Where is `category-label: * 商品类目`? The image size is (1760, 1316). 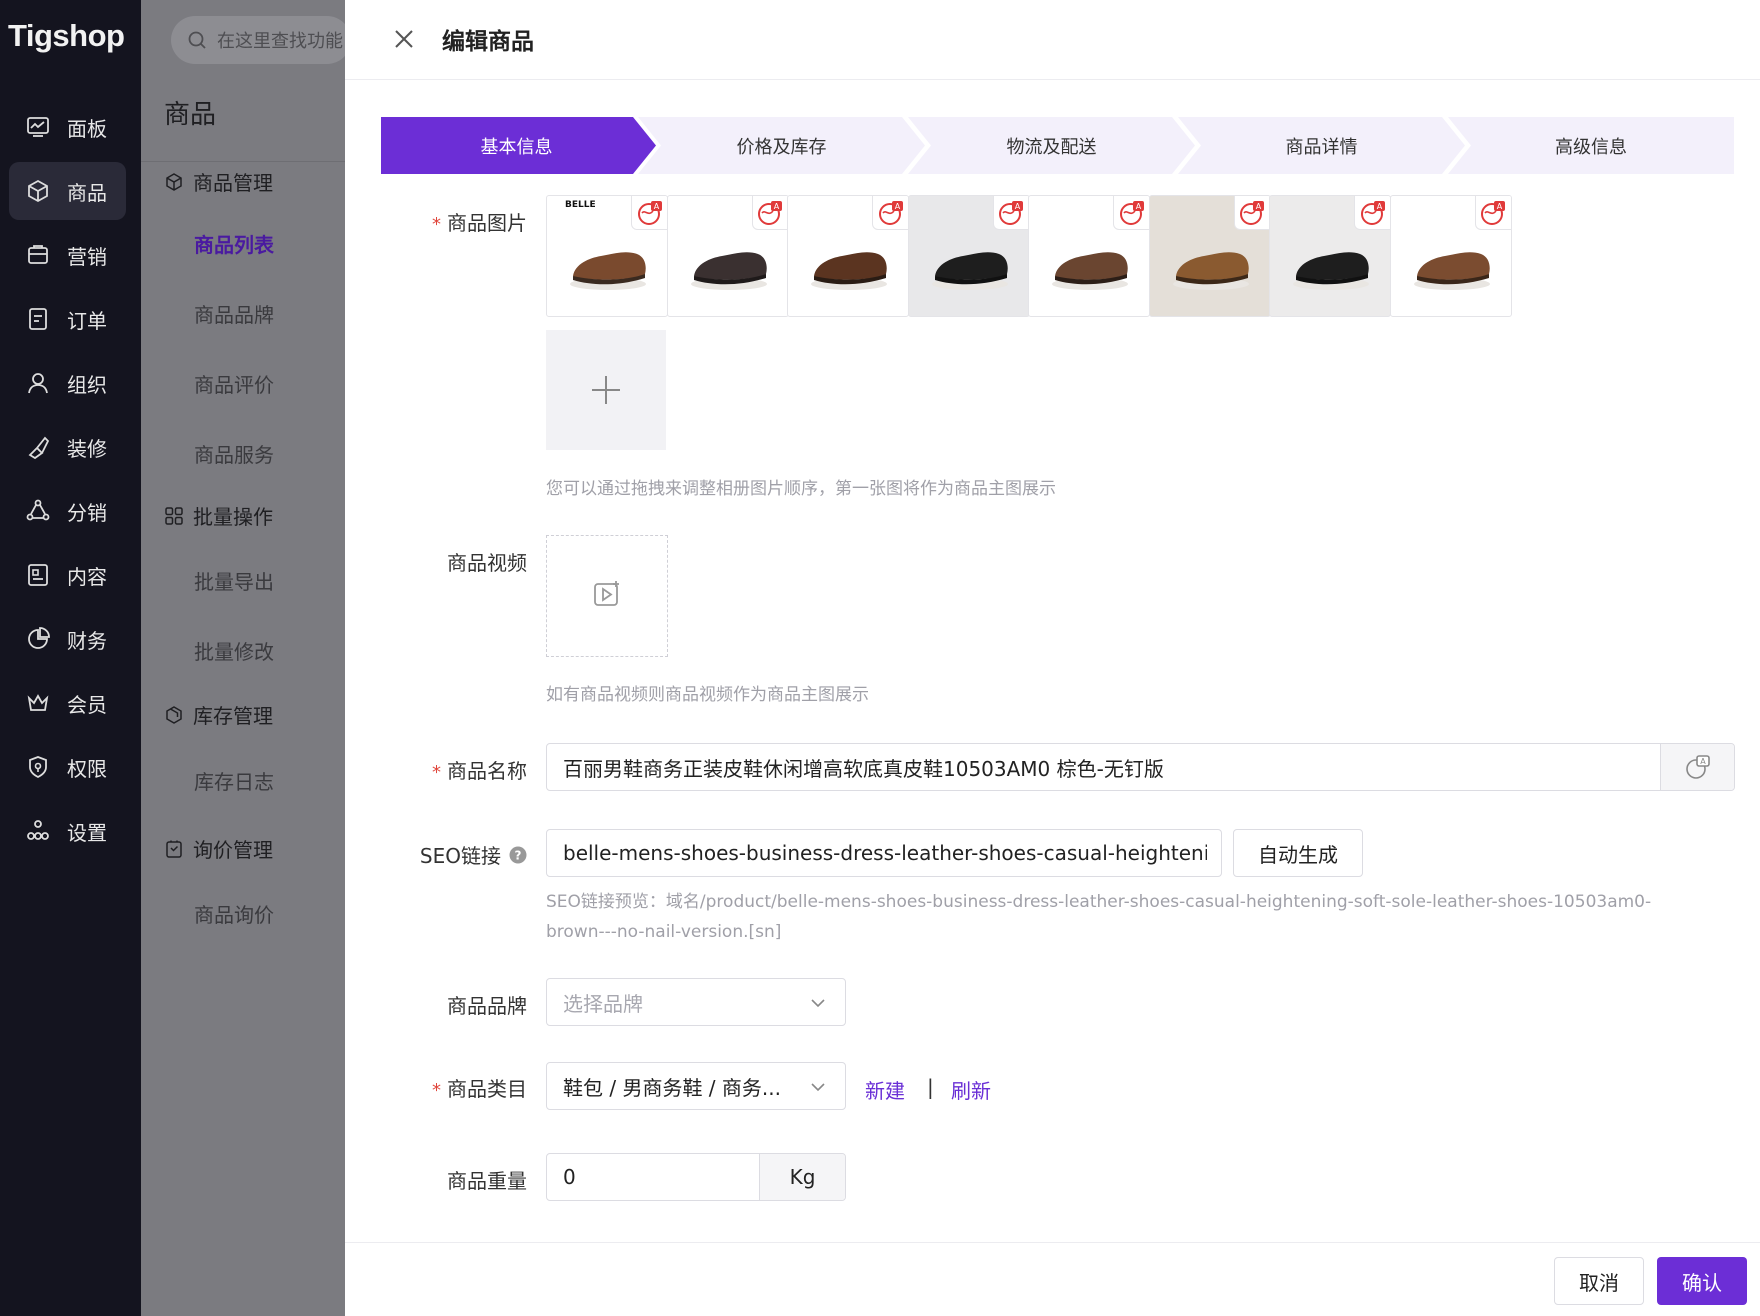
category-label: * 商品类目 is located at coordinates (479, 1089).